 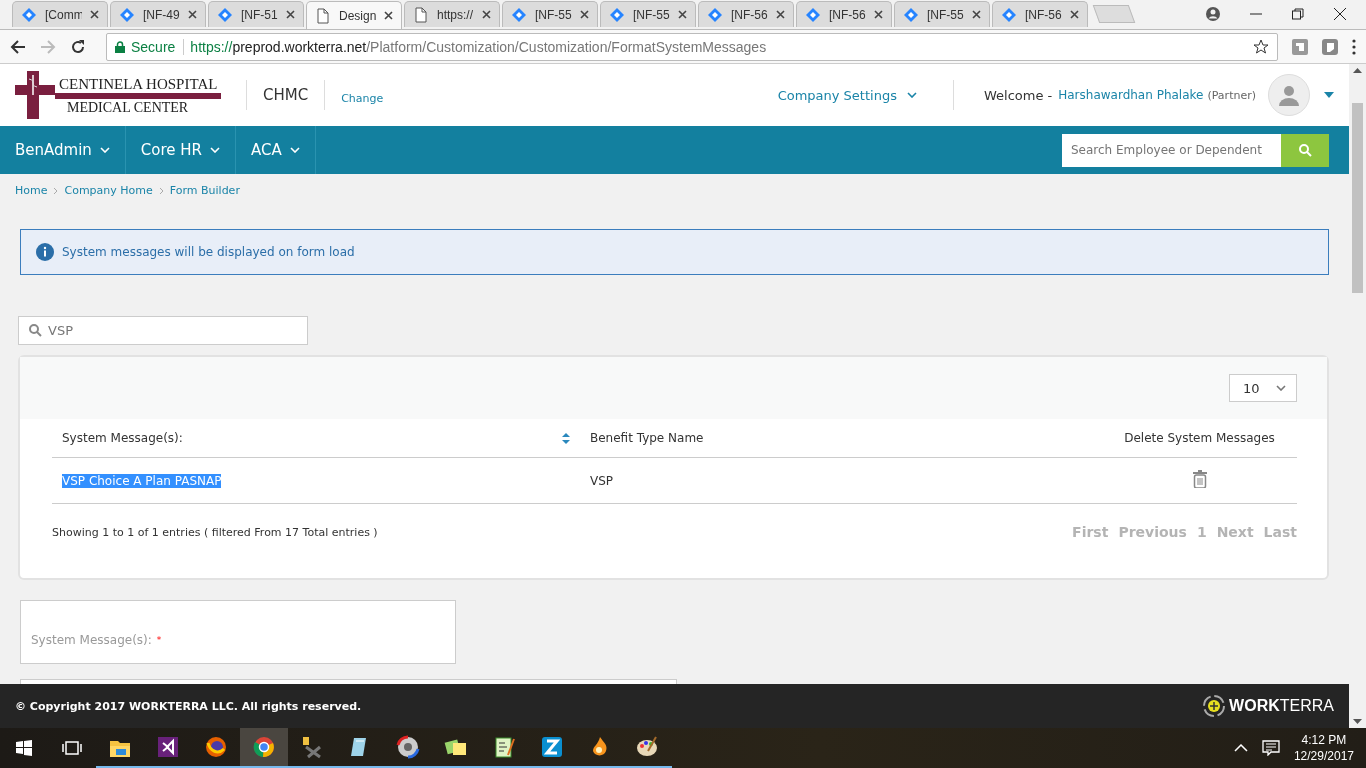 What do you see at coordinates (847, 95) in the screenshot?
I see `company-settings-menu: Company Settings` at bounding box center [847, 95].